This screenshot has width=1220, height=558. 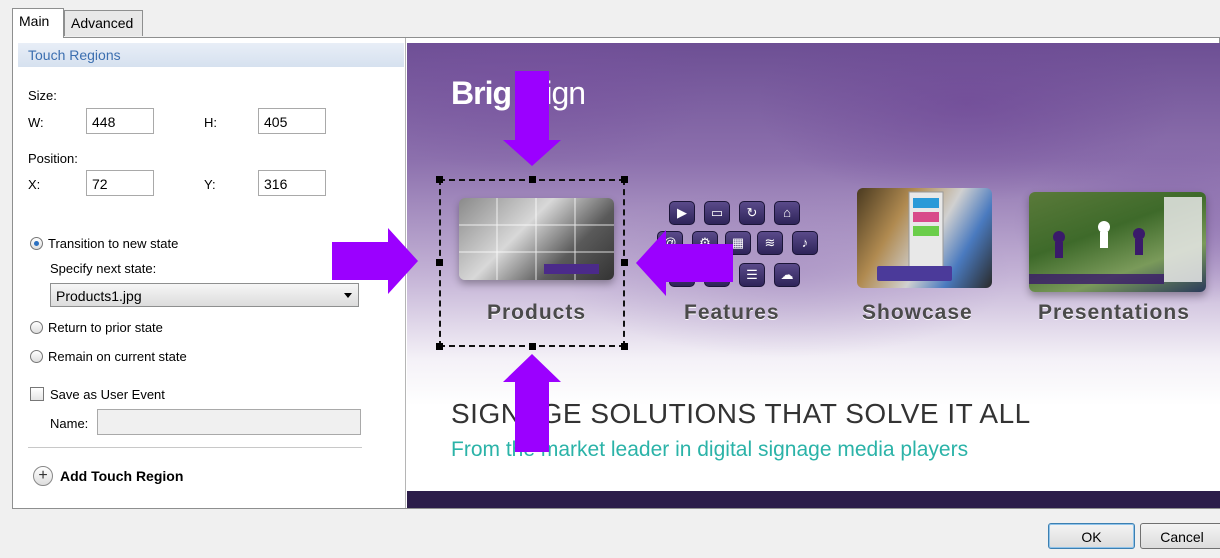 I want to click on arrow-right-icon, so click(x=375, y=261).